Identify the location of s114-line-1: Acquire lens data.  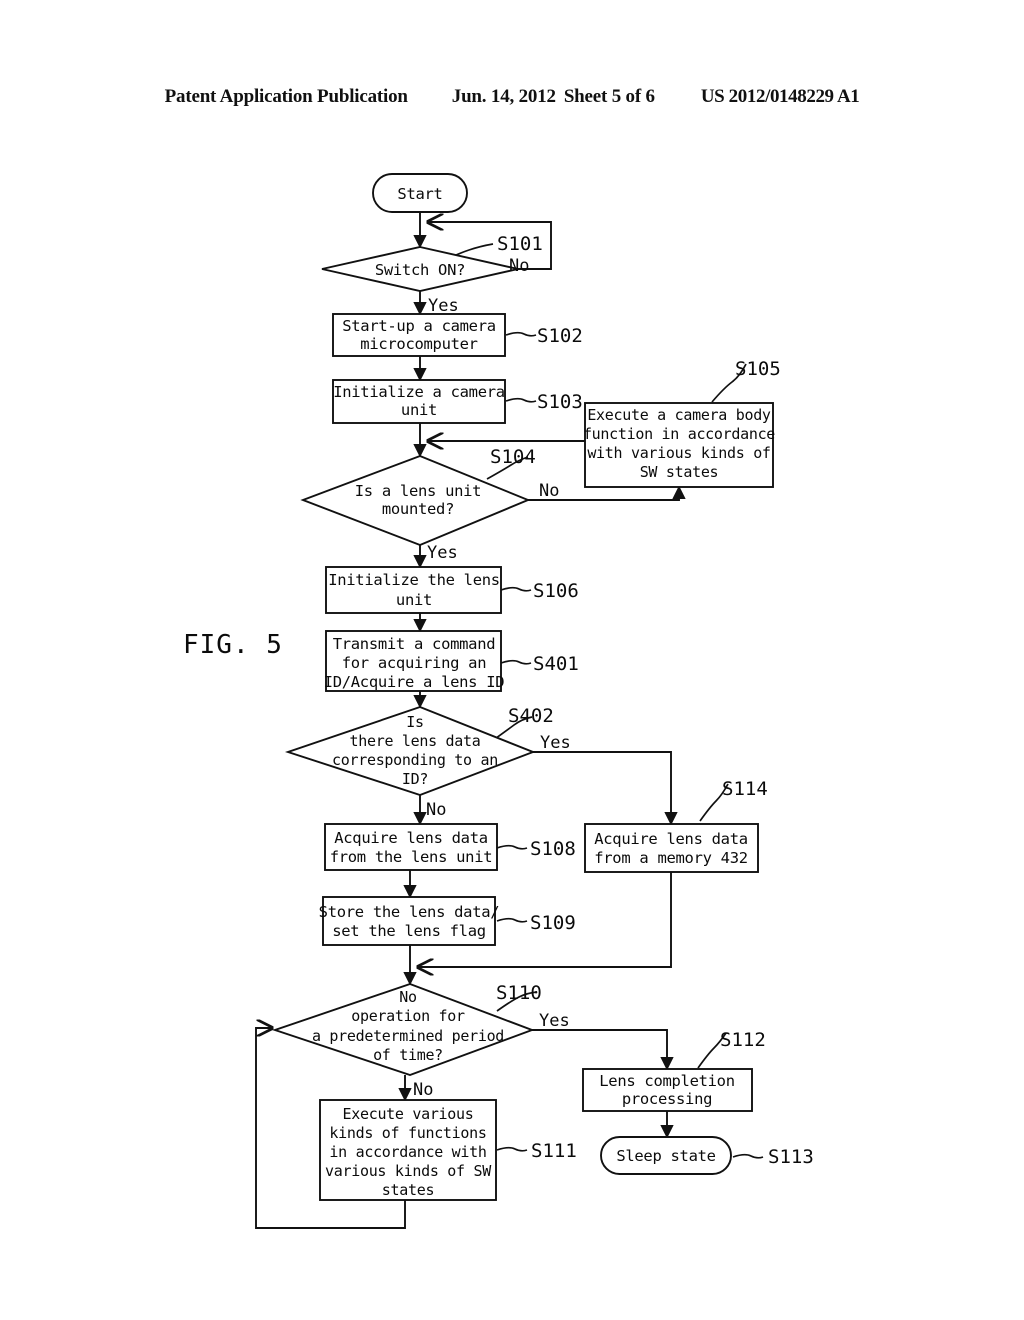
(671, 839).